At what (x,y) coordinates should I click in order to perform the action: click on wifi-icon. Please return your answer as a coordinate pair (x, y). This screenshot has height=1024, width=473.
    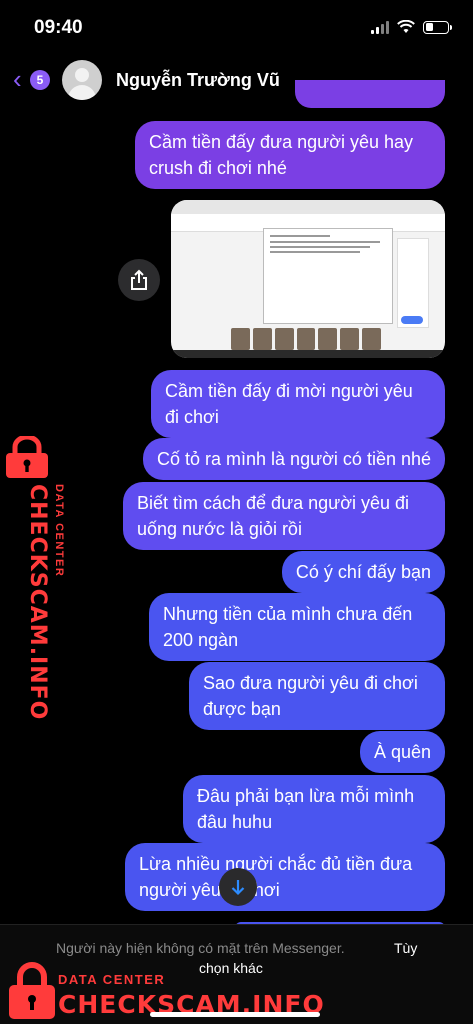
    Looking at the image, I should click on (406, 26).